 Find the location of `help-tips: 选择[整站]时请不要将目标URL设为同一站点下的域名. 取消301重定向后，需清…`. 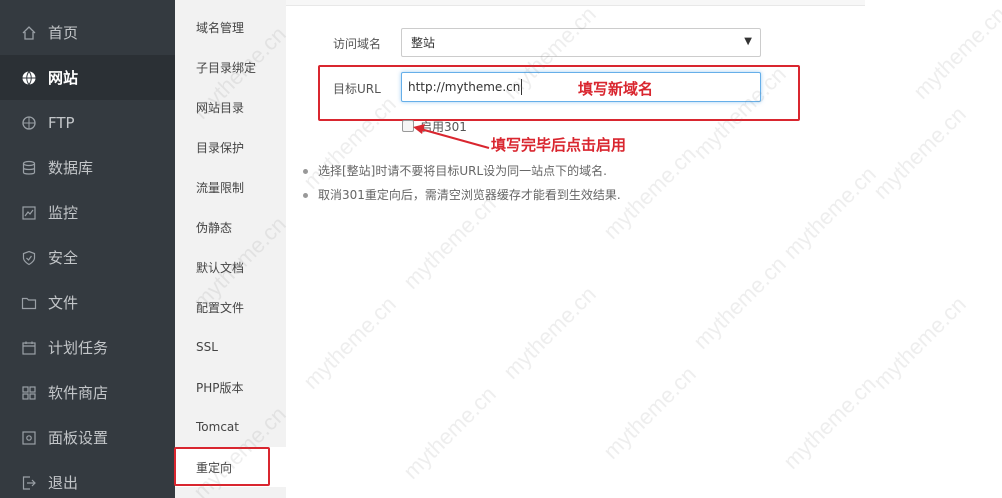

help-tips: 选择[整站]时请不要将目标URL设为同一站点下的域名. 取消301重定向后，需清… is located at coordinates (462, 186).